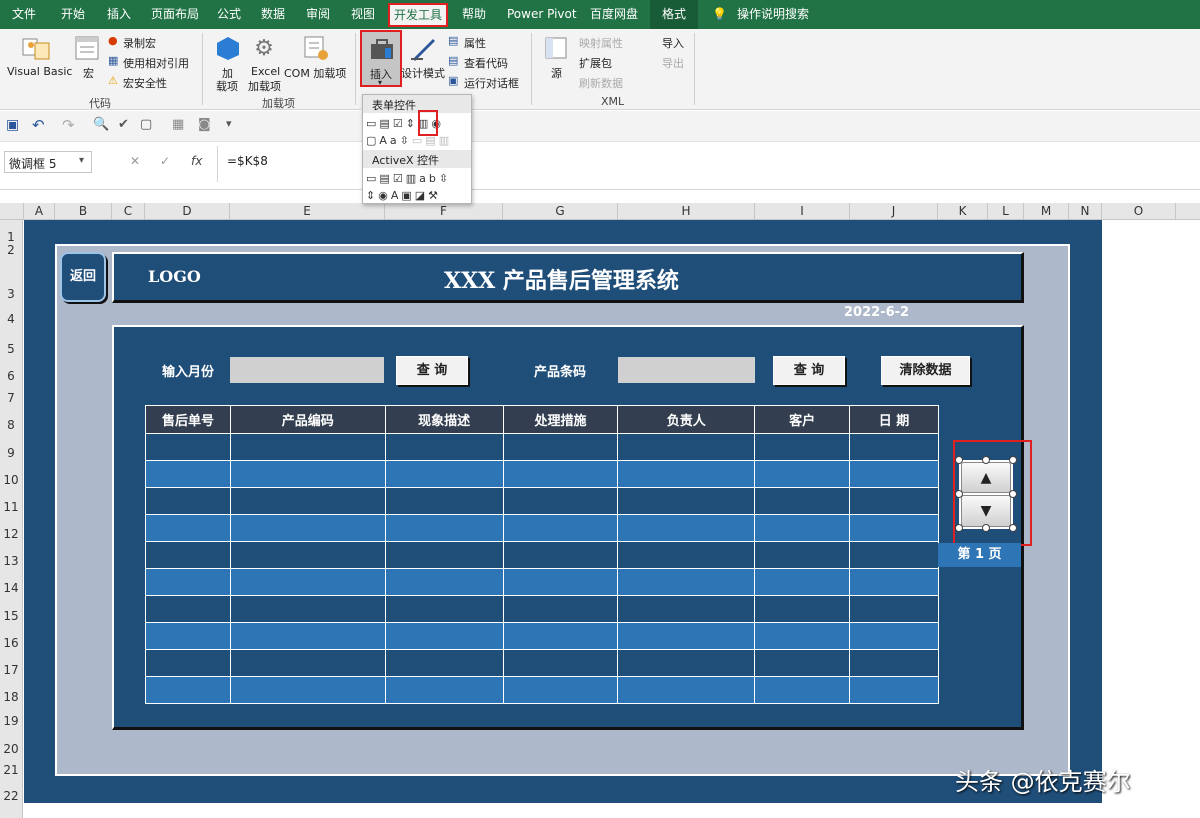 The image size is (1200, 818). I want to click on save-icon: ▣, so click(12, 125).